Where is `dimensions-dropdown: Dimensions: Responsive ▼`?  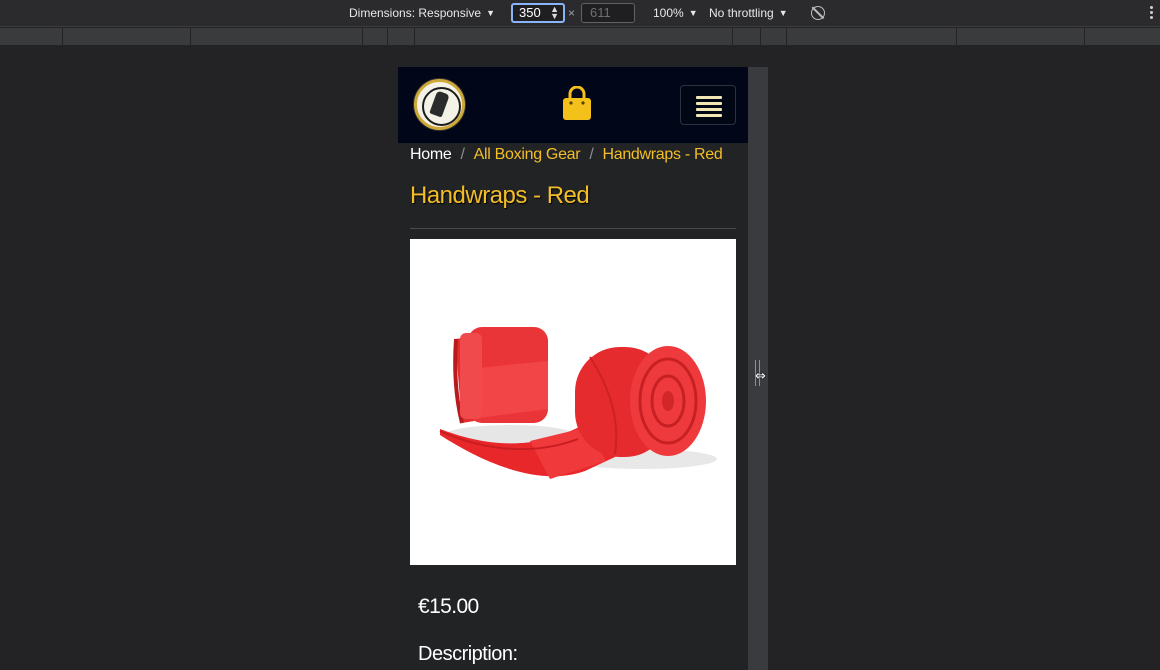
dimensions-dropdown: Dimensions: Responsive ▼ is located at coordinates (422, 13).